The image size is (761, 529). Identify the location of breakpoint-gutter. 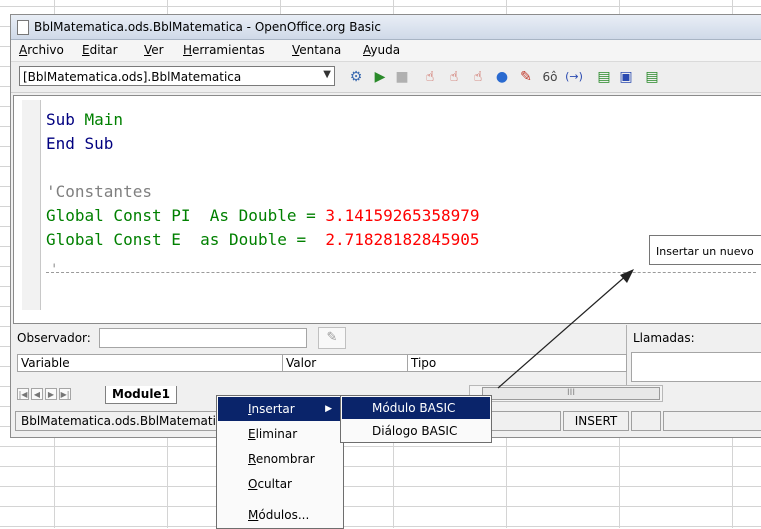
(31, 205).